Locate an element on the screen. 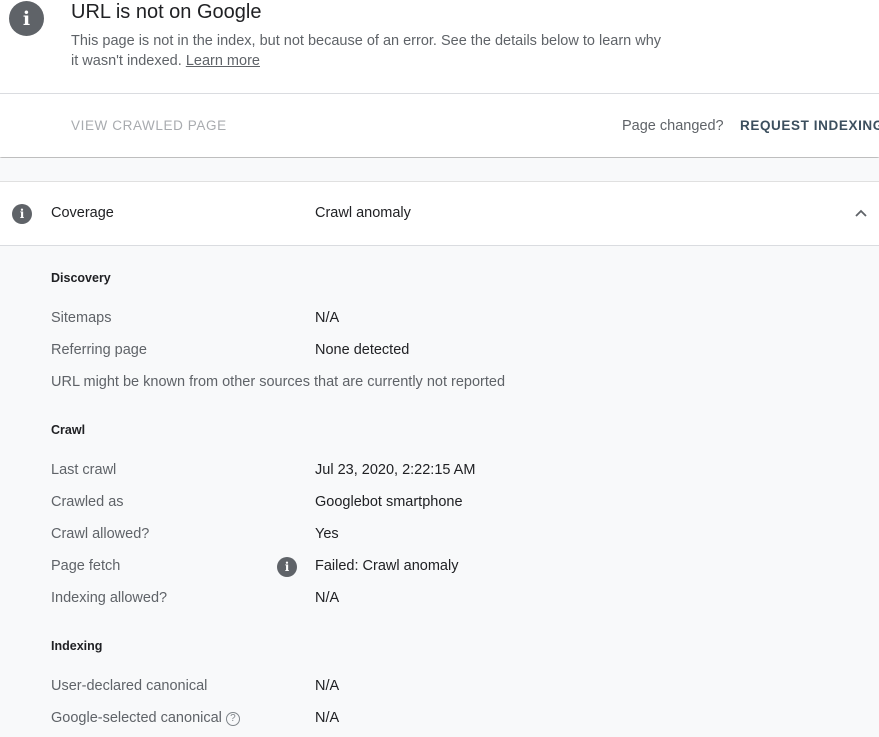 This screenshot has height=737, width=879. section-gap is located at coordinates (439, 169).